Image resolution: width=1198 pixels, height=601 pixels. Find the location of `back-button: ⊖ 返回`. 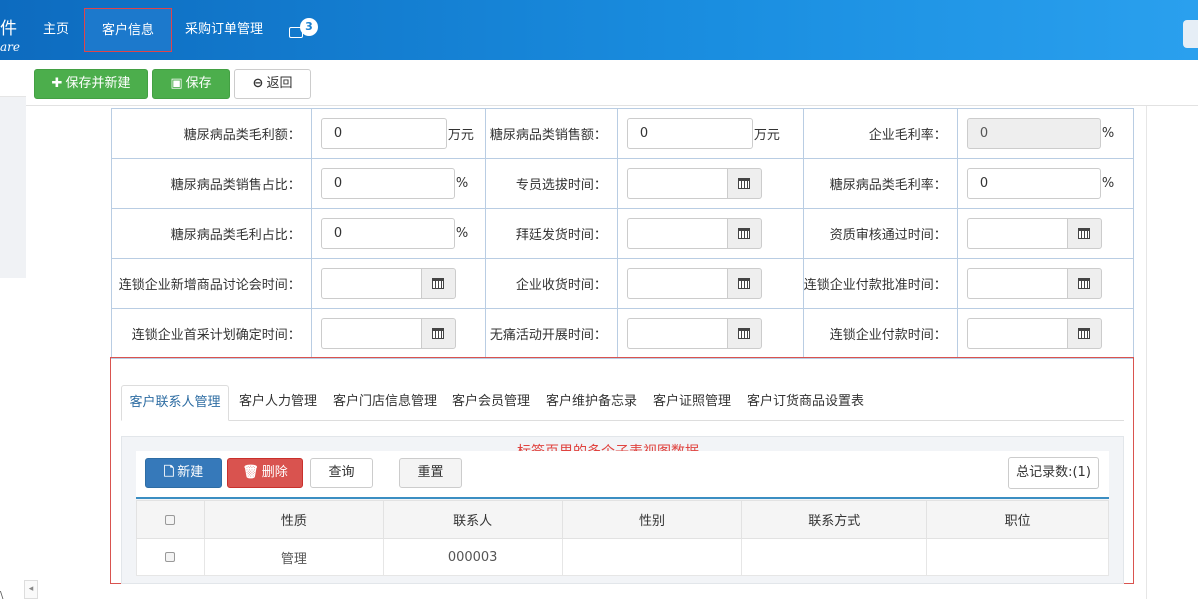

back-button: ⊖ 返回 is located at coordinates (272, 84).